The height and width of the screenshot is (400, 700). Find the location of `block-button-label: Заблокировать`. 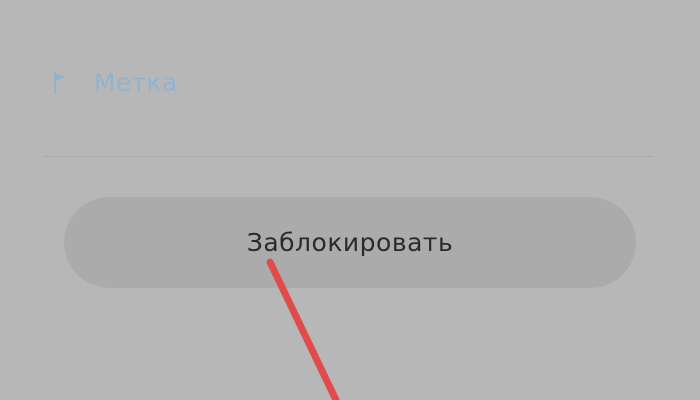

block-button-label: Заблокировать is located at coordinates (350, 242).